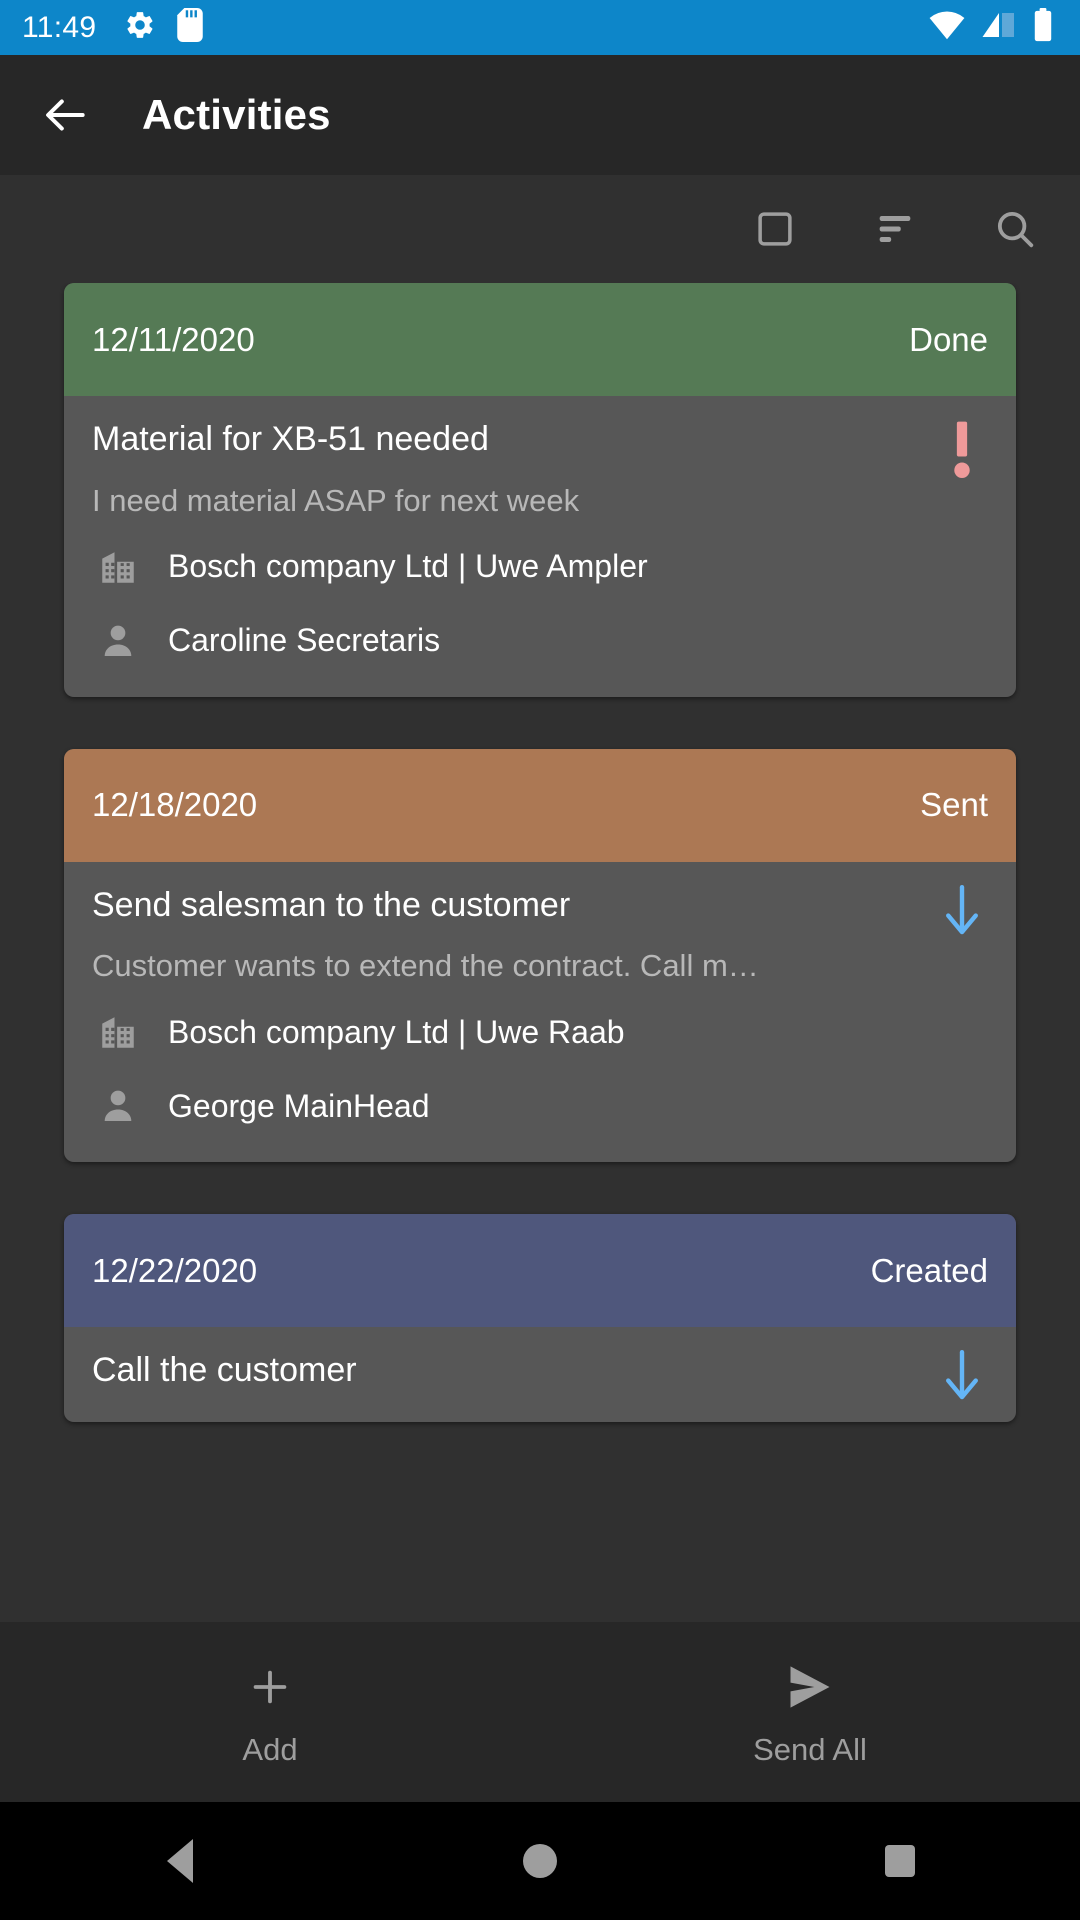 The height and width of the screenshot is (1920, 1080). I want to click on status-badge: Sent, so click(954, 804).